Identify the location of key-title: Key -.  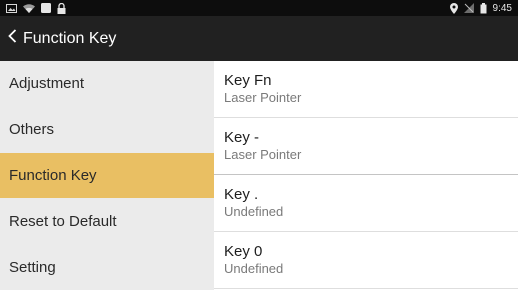
(242, 137).